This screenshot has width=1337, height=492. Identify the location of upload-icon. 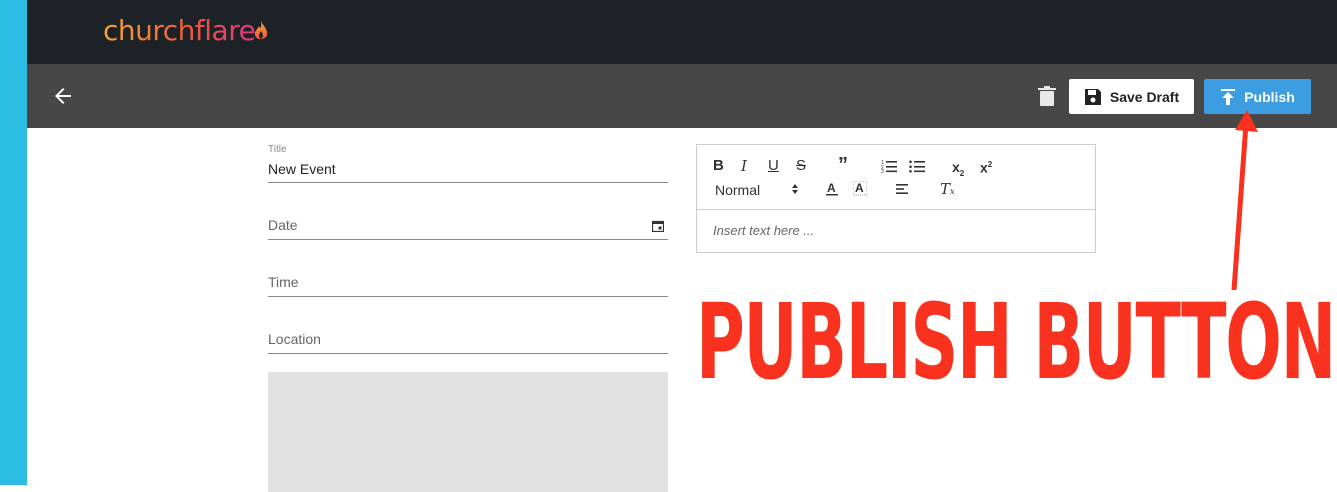
(1228, 96).